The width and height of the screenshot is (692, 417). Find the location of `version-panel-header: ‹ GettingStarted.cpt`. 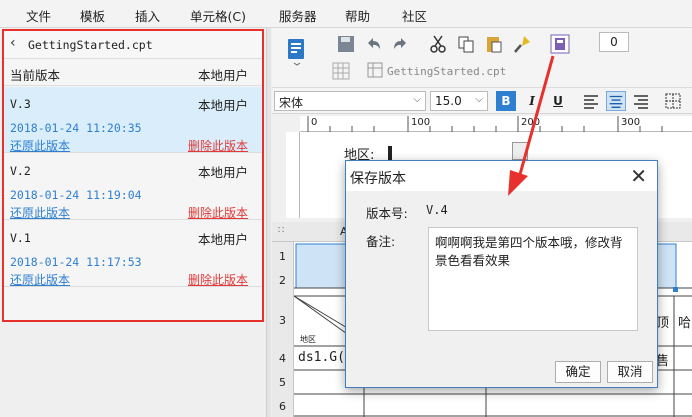

version-panel-header: ‹ GettingStarted.cpt is located at coordinates (133, 45).